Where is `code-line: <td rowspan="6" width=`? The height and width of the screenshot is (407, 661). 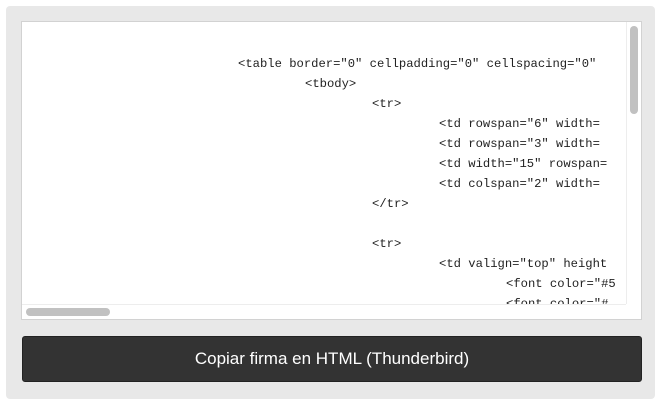 code-line: <td rowspan="6" width= is located at coordinates (519, 124).